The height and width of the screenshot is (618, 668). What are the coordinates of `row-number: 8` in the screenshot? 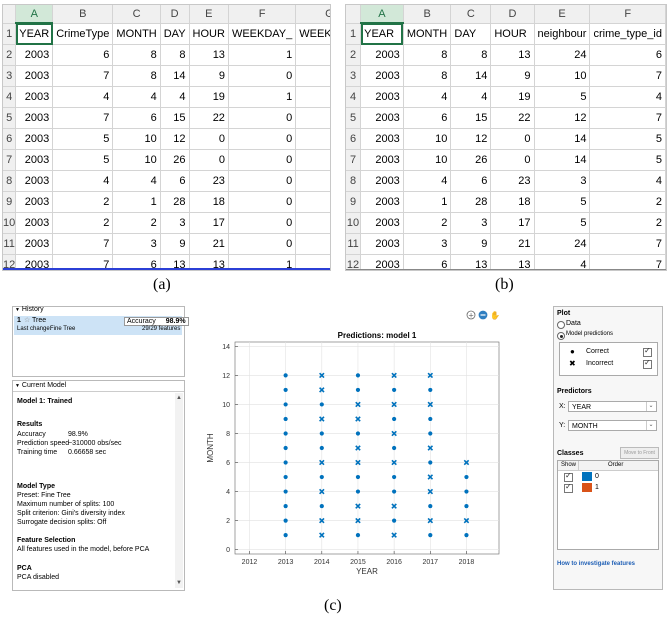 It's located at (10, 181).